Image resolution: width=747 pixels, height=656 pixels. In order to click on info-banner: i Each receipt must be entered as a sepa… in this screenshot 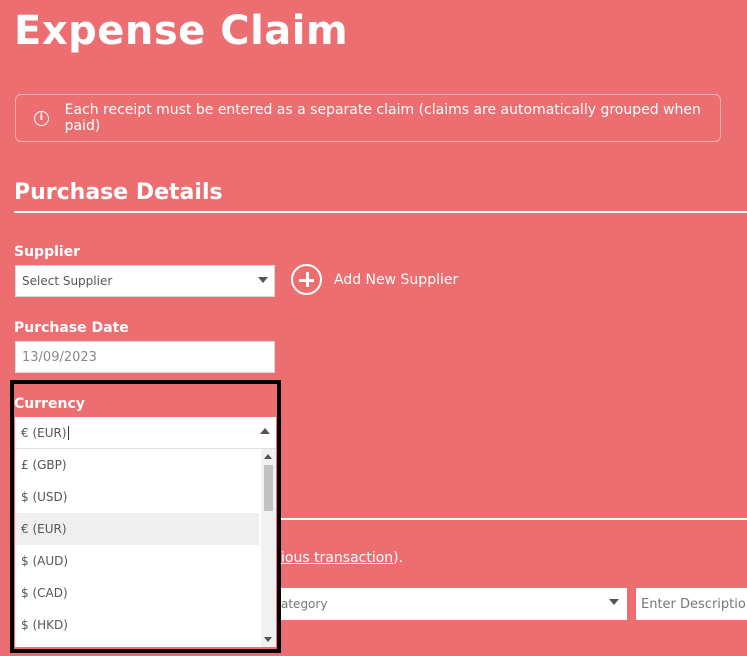, I will do `click(368, 118)`.